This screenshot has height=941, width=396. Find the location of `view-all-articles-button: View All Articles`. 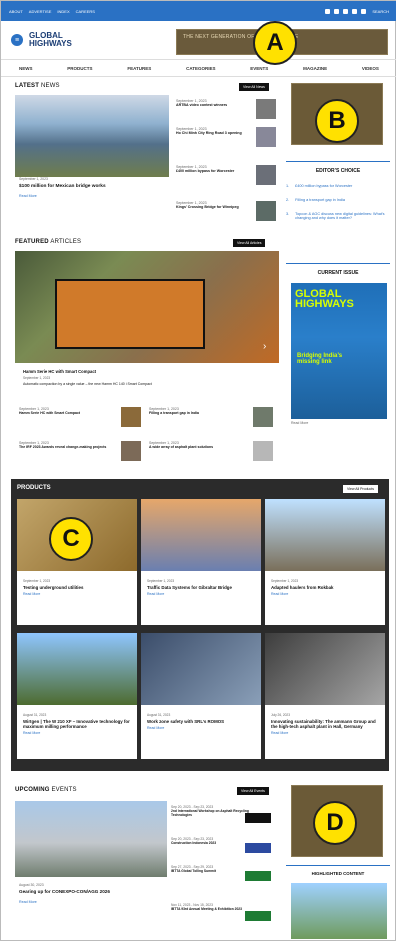

view-all-articles-button: View All Articles is located at coordinates (249, 243).